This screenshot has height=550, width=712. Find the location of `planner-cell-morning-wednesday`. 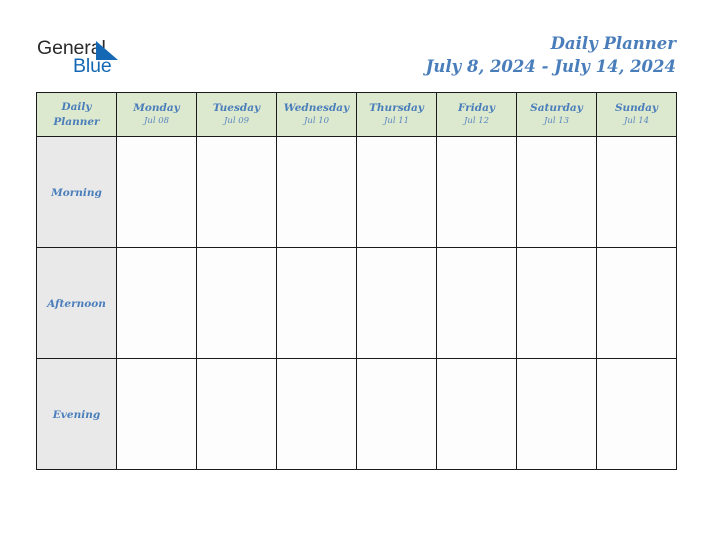

planner-cell-morning-wednesday is located at coordinates (316, 192).